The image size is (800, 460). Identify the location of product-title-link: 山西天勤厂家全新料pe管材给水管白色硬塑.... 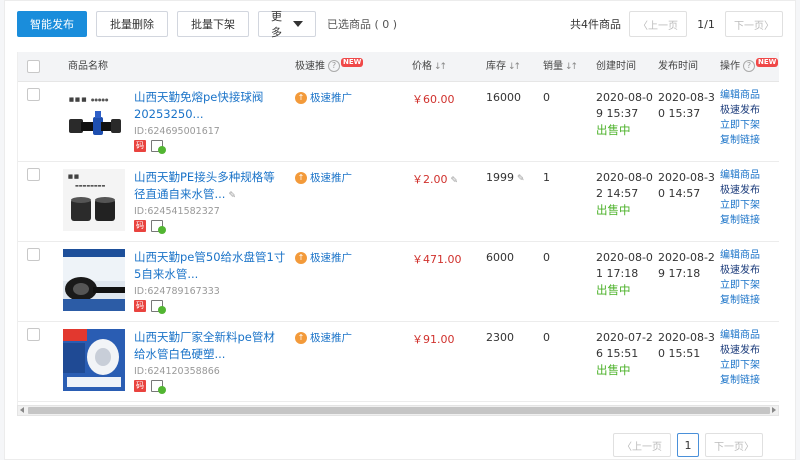
(210, 346).